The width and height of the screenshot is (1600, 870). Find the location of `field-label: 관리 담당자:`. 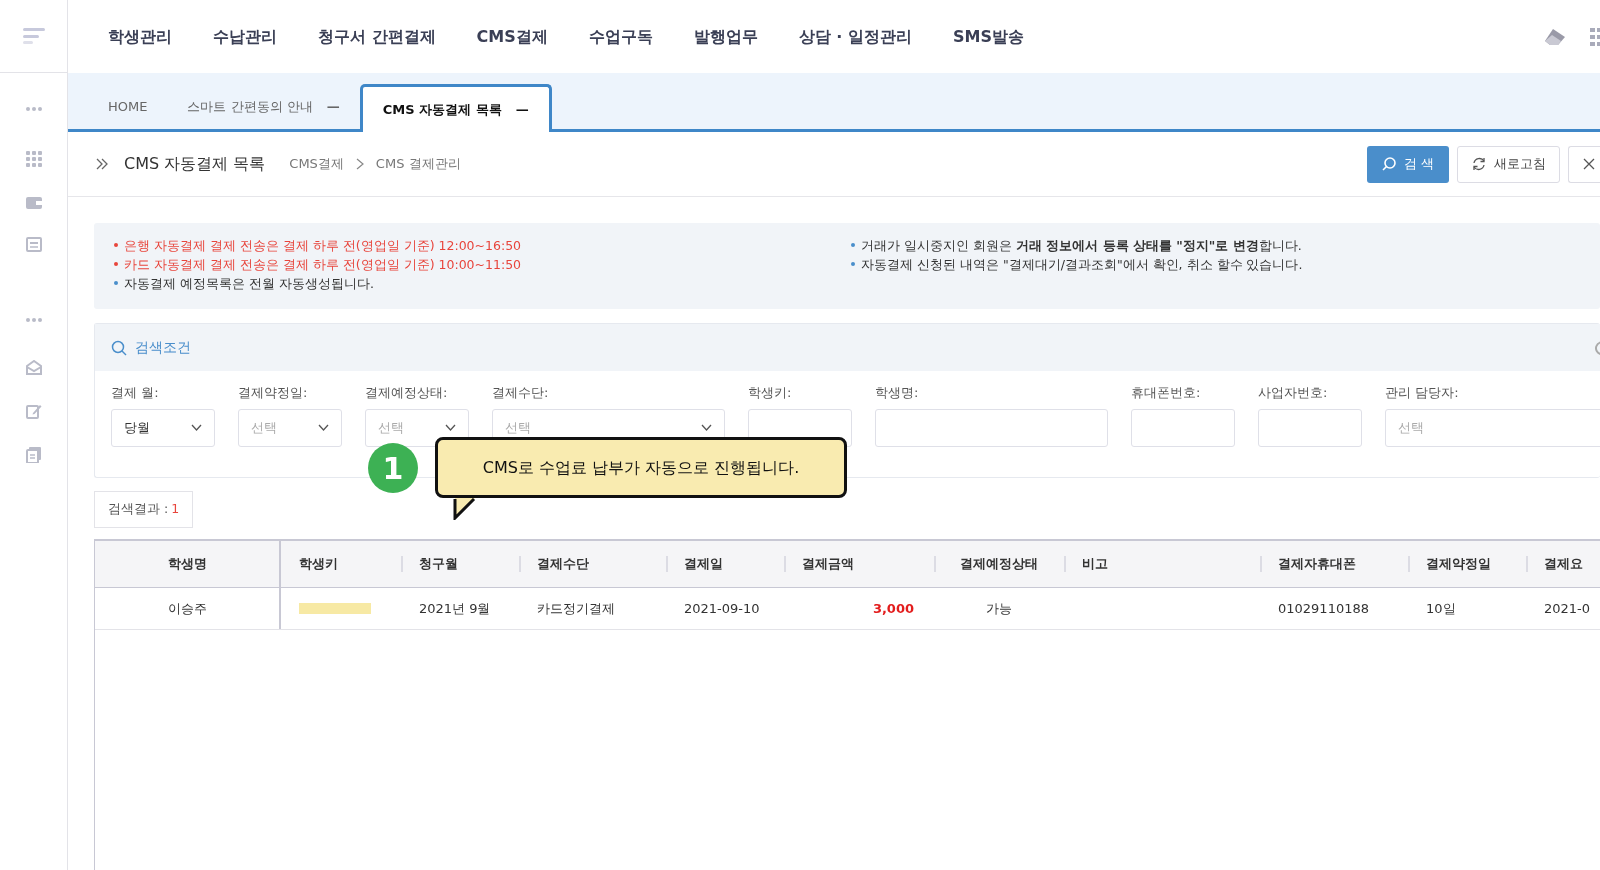

field-label: 관리 담당자: is located at coordinates (1422, 393).